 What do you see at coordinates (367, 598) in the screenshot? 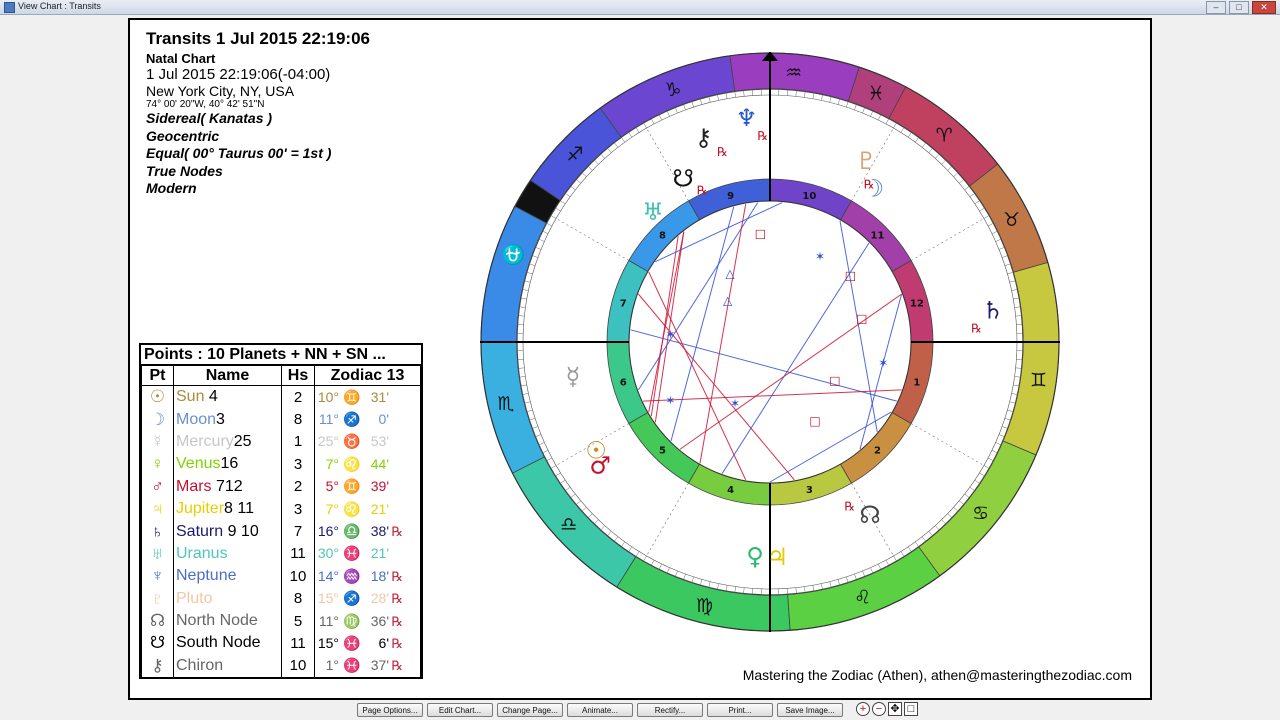
I see `zodiac-cell: 15° ♐ 28' ℞` at bounding box center [367, 598].